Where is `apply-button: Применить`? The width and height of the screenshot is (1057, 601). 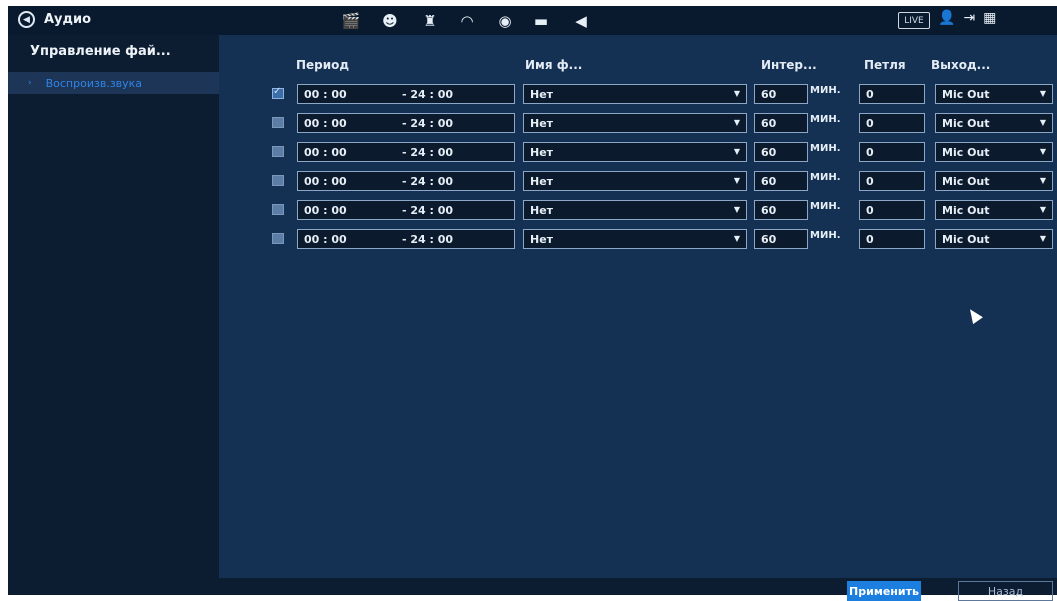 apply-button: Применить is located at coordinates (884, 591).